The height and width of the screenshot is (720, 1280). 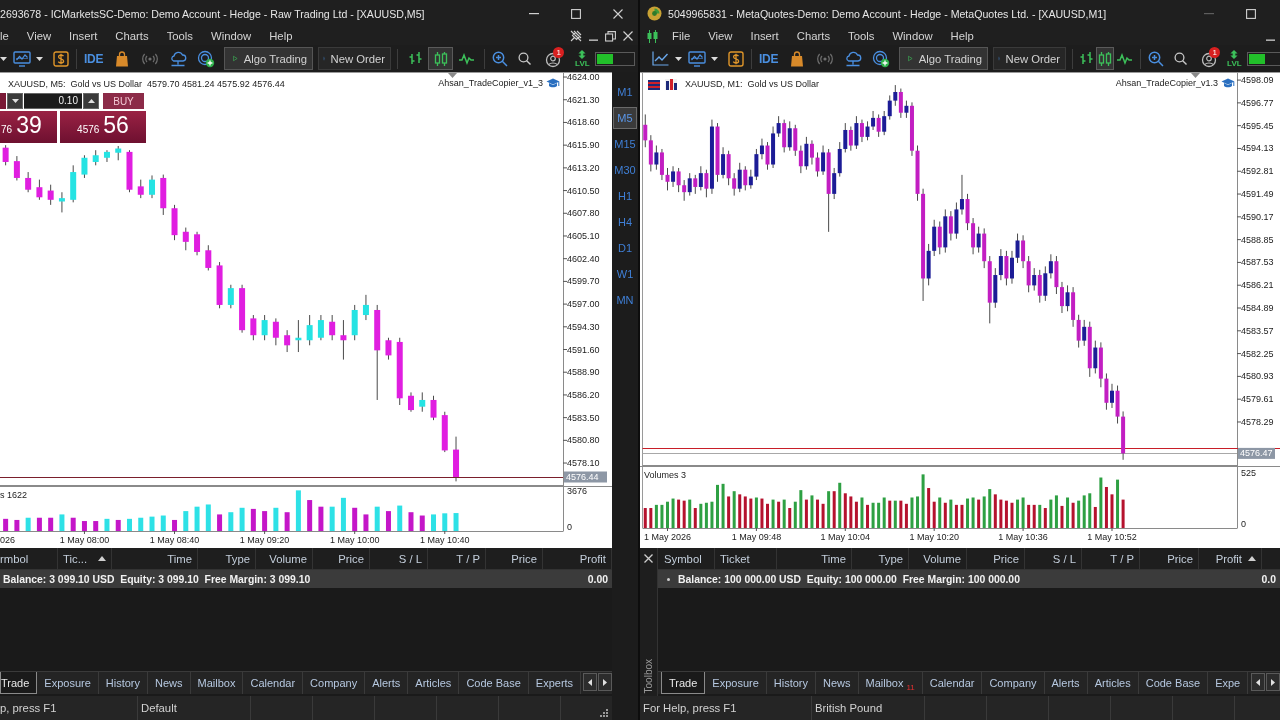 What do you see at coordinates (434, 683) in the screenshot?
I see `tab: Articles` at bounding box center [434, 683].